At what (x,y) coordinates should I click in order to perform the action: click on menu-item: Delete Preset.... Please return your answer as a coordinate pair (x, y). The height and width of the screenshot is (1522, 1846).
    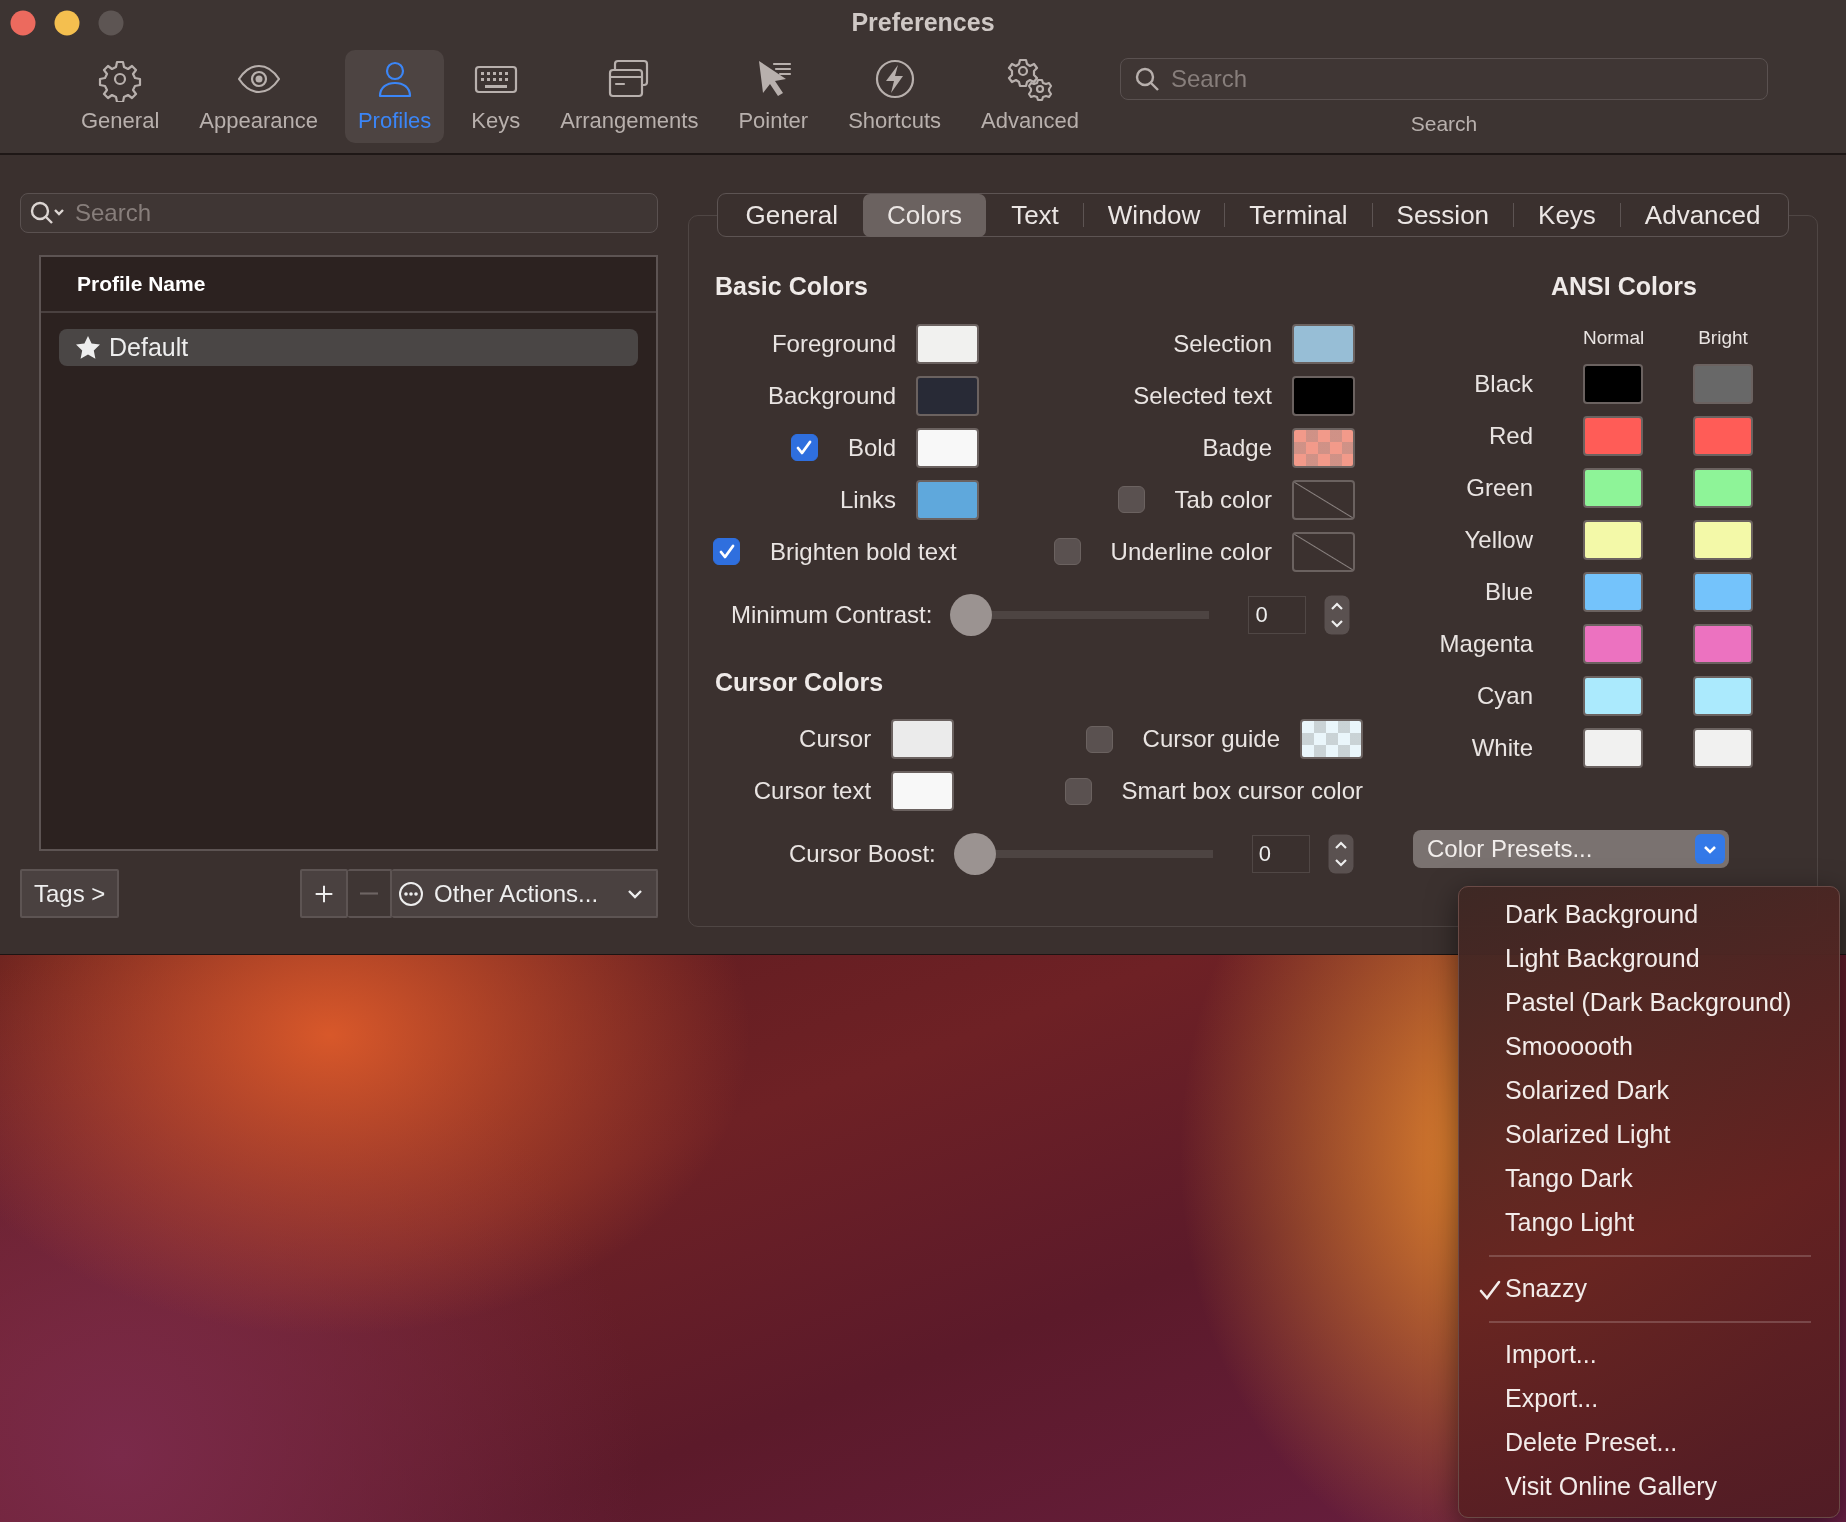
    Looking at the image, I should click on (1649, 1443).